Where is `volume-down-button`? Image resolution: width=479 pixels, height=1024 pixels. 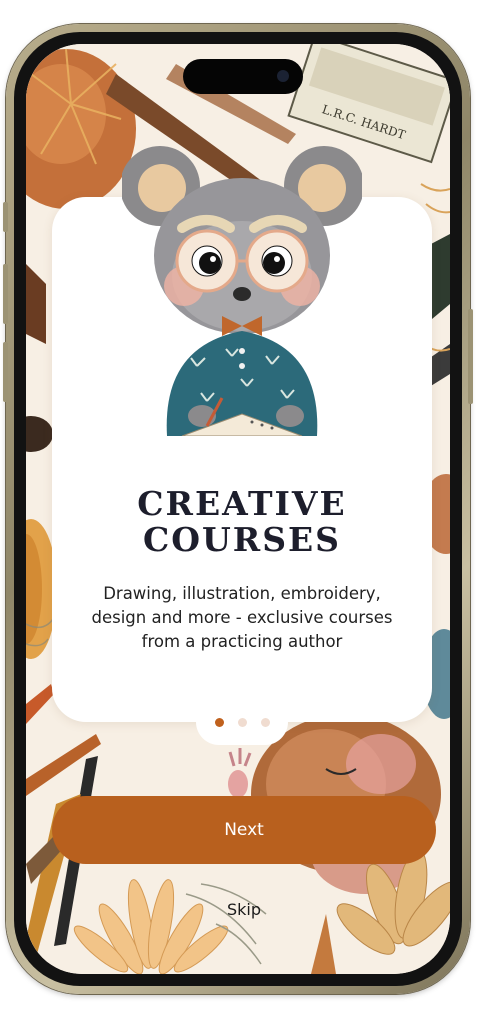
volume-down-button is located at coordinates (5, 372).